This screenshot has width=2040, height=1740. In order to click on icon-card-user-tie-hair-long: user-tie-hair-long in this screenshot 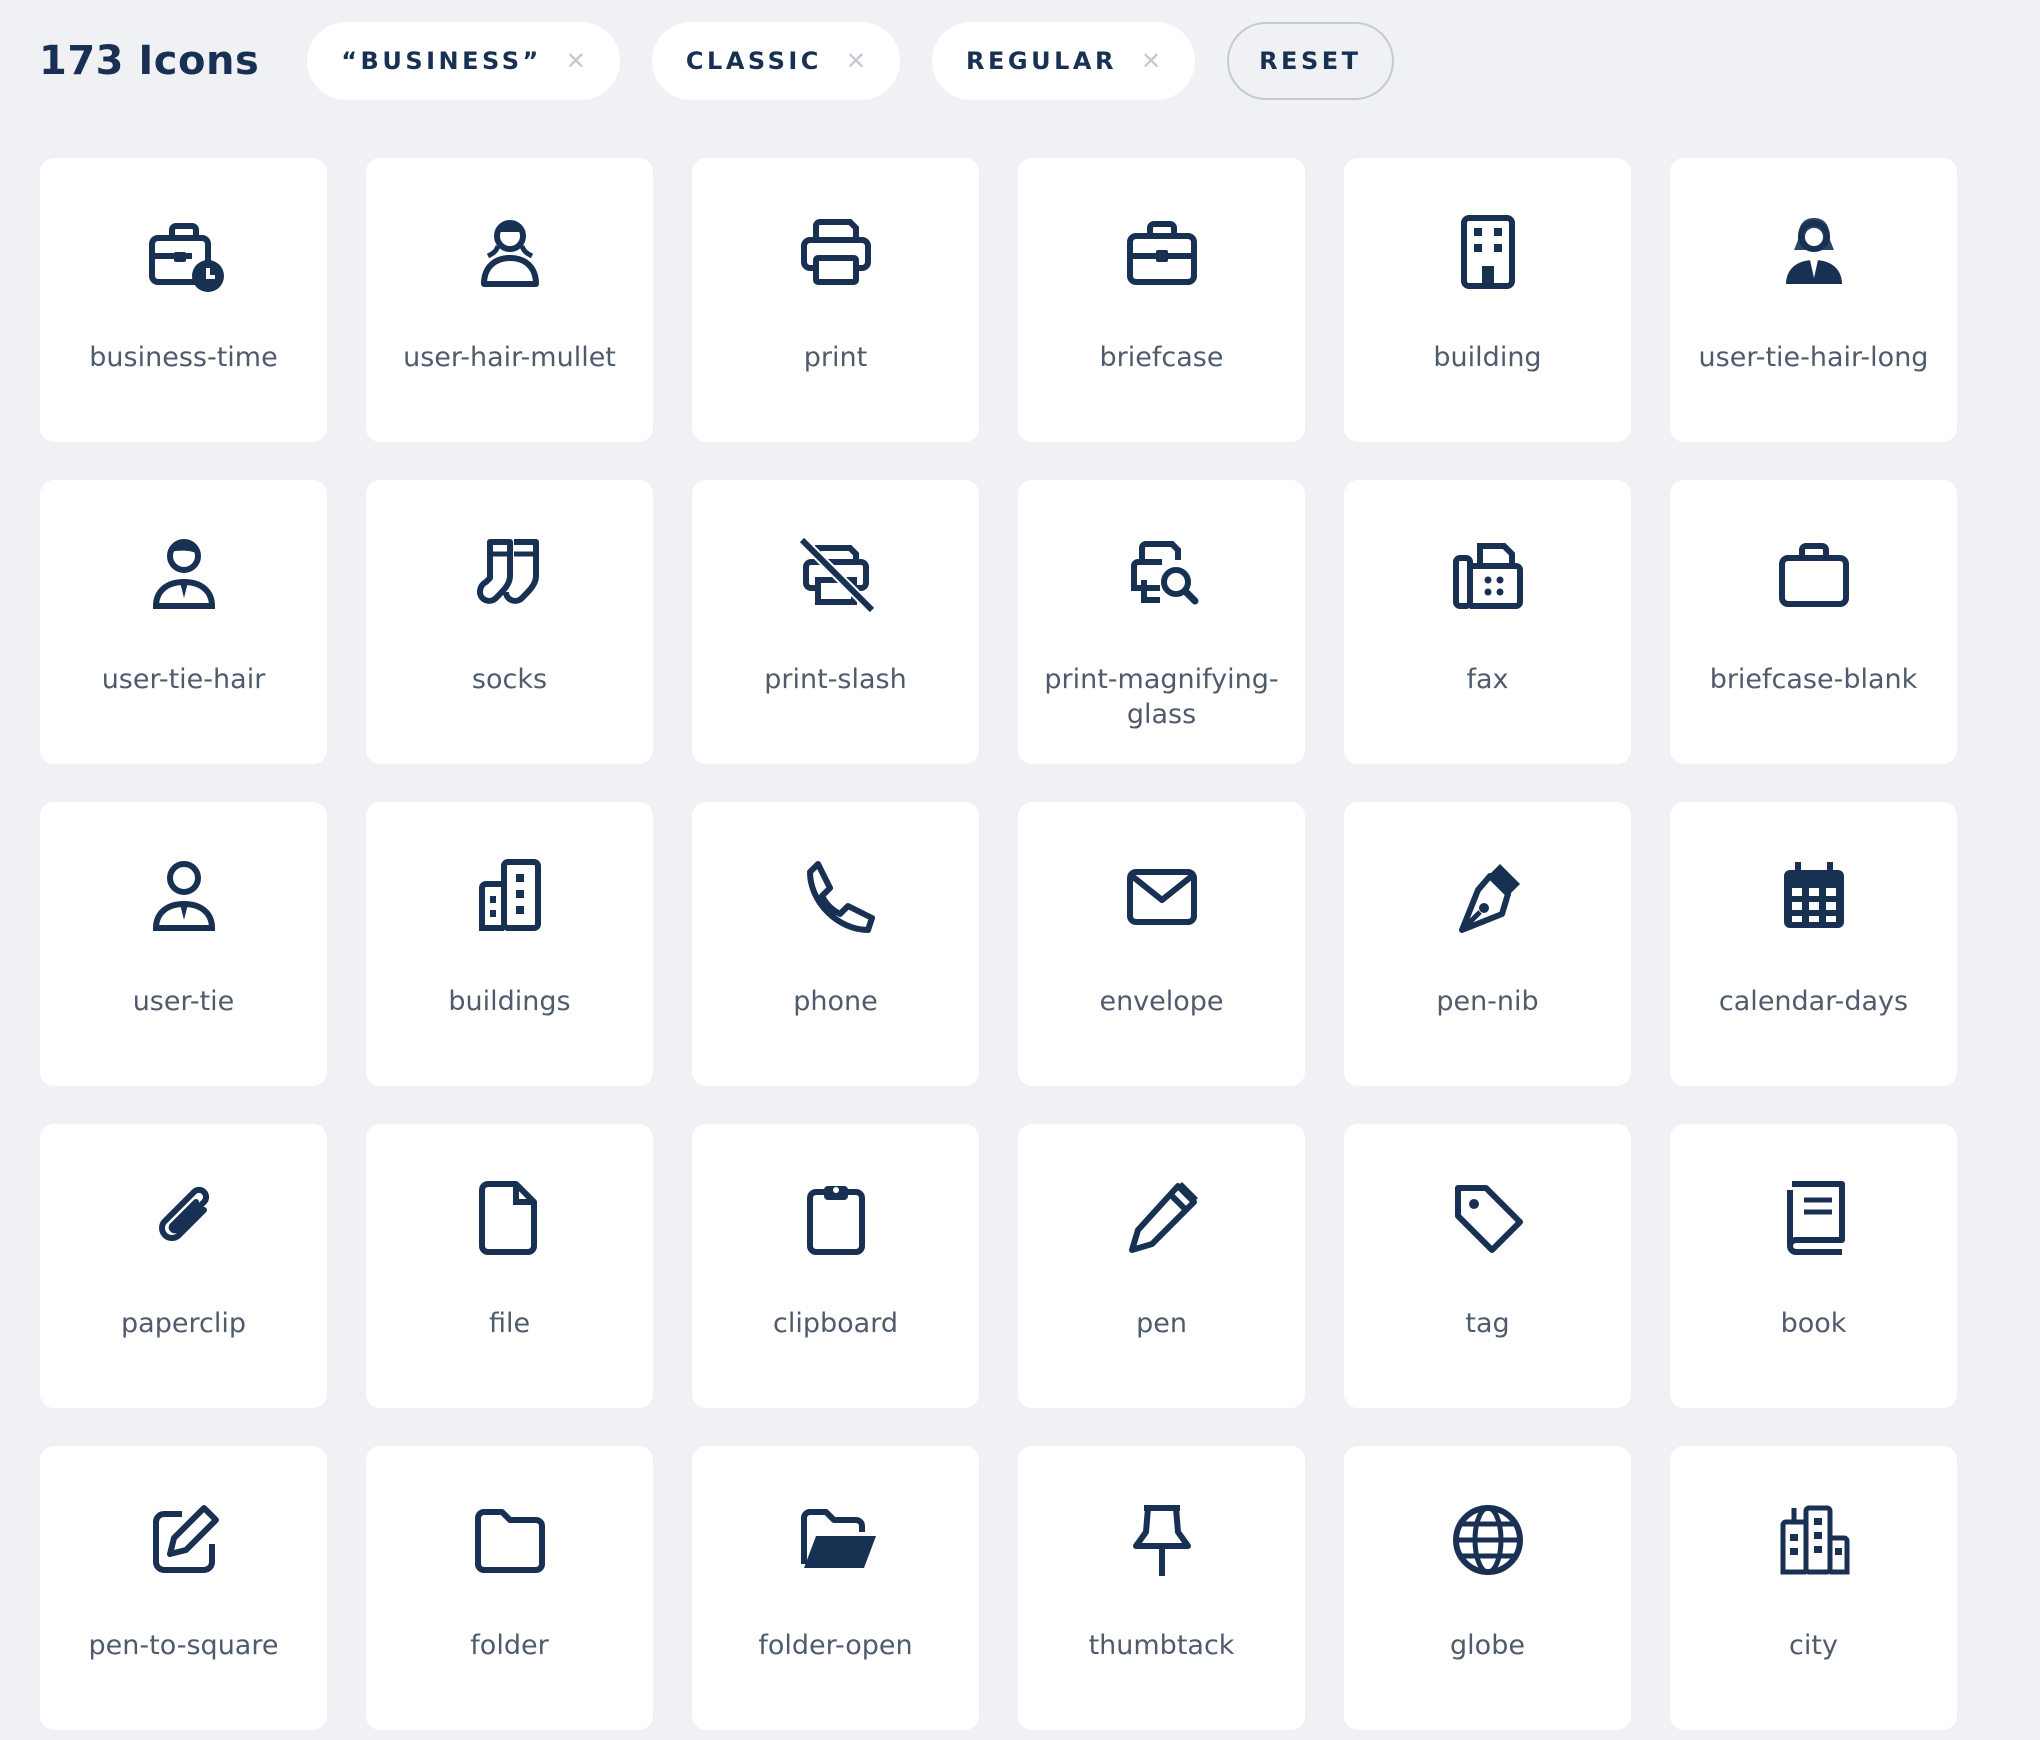, I will do `click(1813, 300)`.